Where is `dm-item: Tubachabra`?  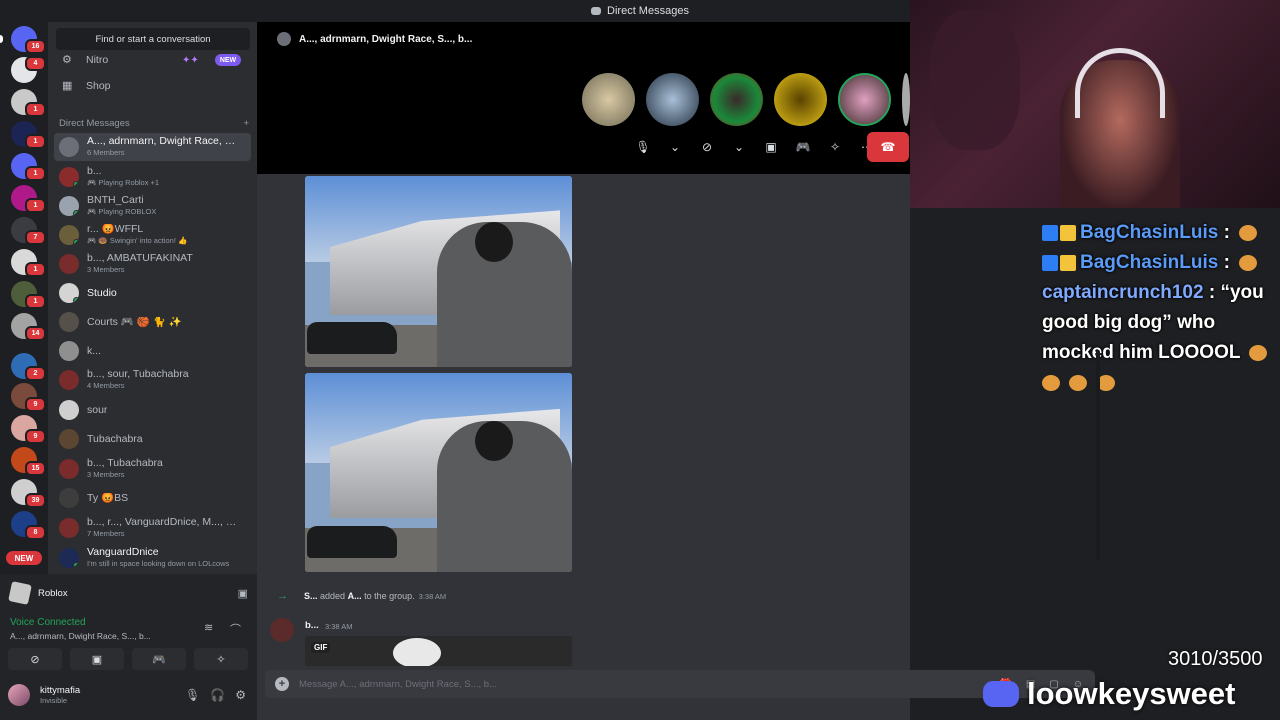
dm-item: Tubachabra is located at coordinates (152, 439).